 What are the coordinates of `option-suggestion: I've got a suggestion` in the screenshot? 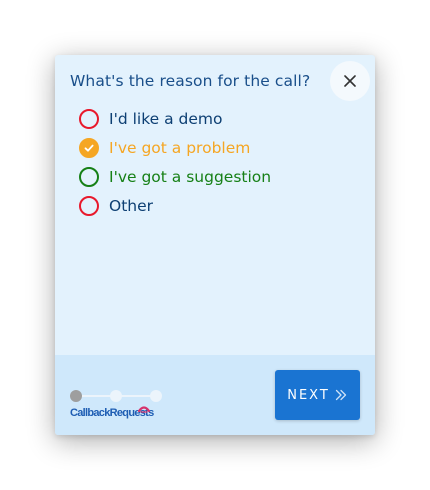 It's located at (175, 176).